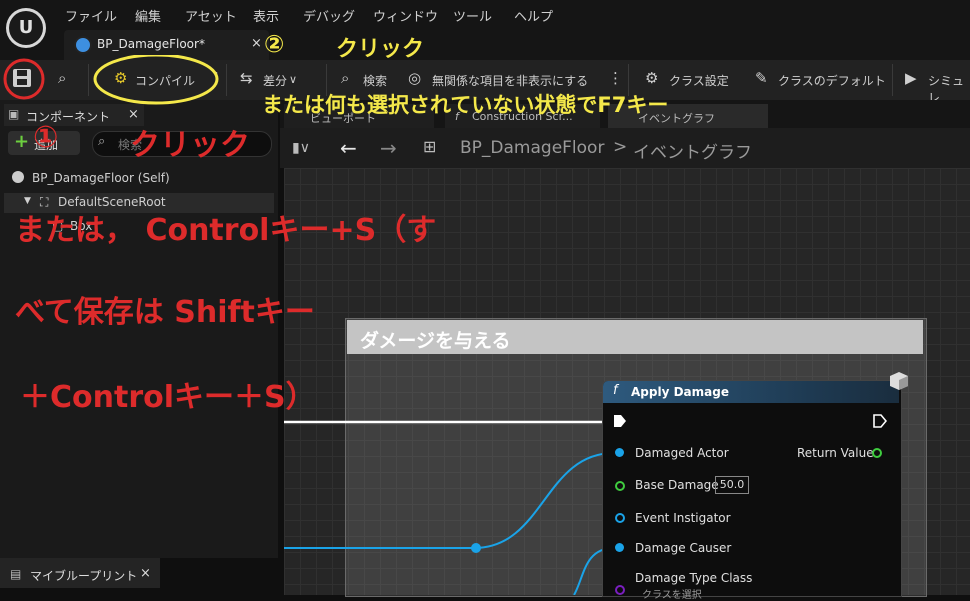 The image size is (970, 601). I want to click on diff-button: 差分, so click(275, 80).